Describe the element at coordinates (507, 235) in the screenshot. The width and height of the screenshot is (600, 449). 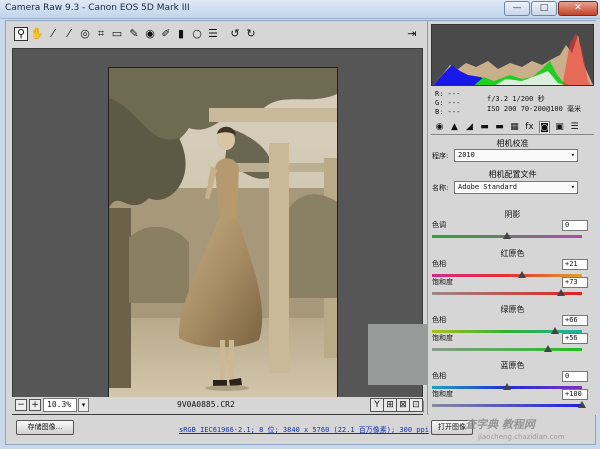
I see `shadows-tint-thumb` at that location.